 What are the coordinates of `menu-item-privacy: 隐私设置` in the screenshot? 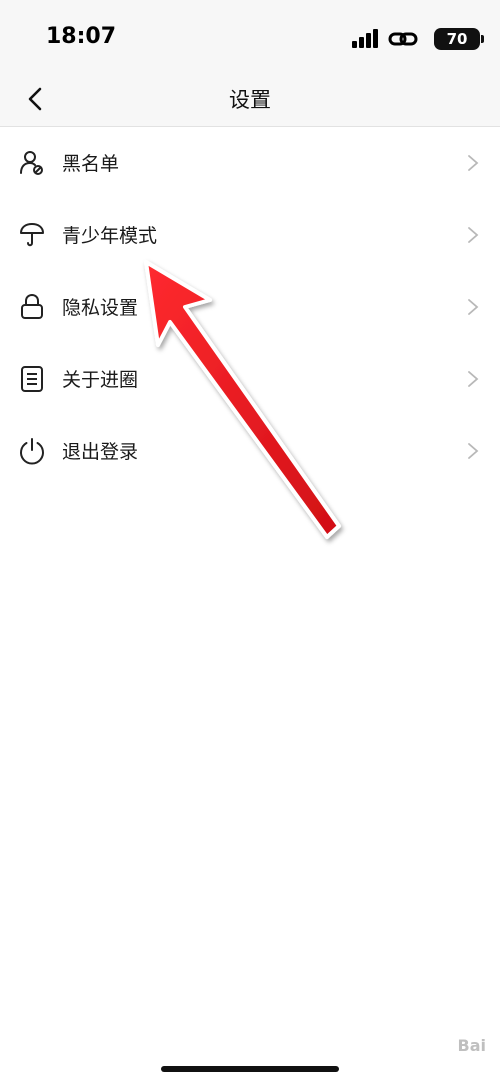 It's located at (250, 307).